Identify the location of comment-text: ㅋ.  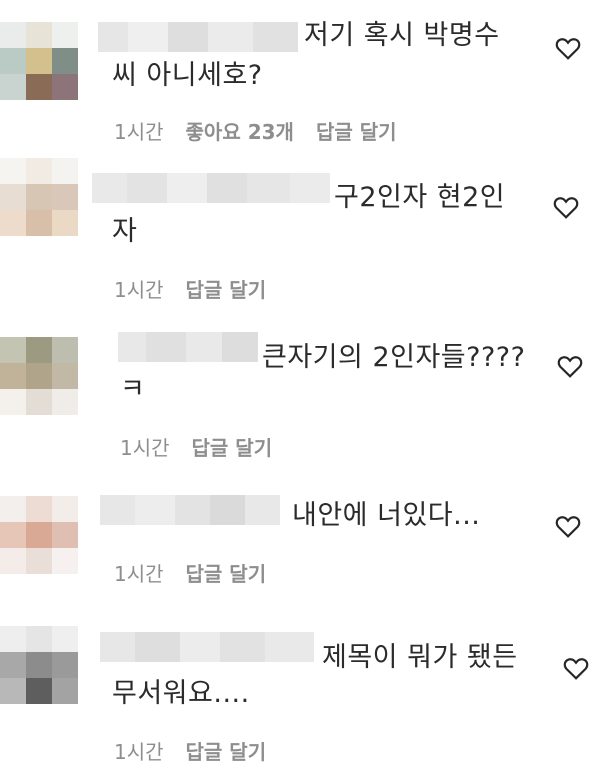
(133, 389).